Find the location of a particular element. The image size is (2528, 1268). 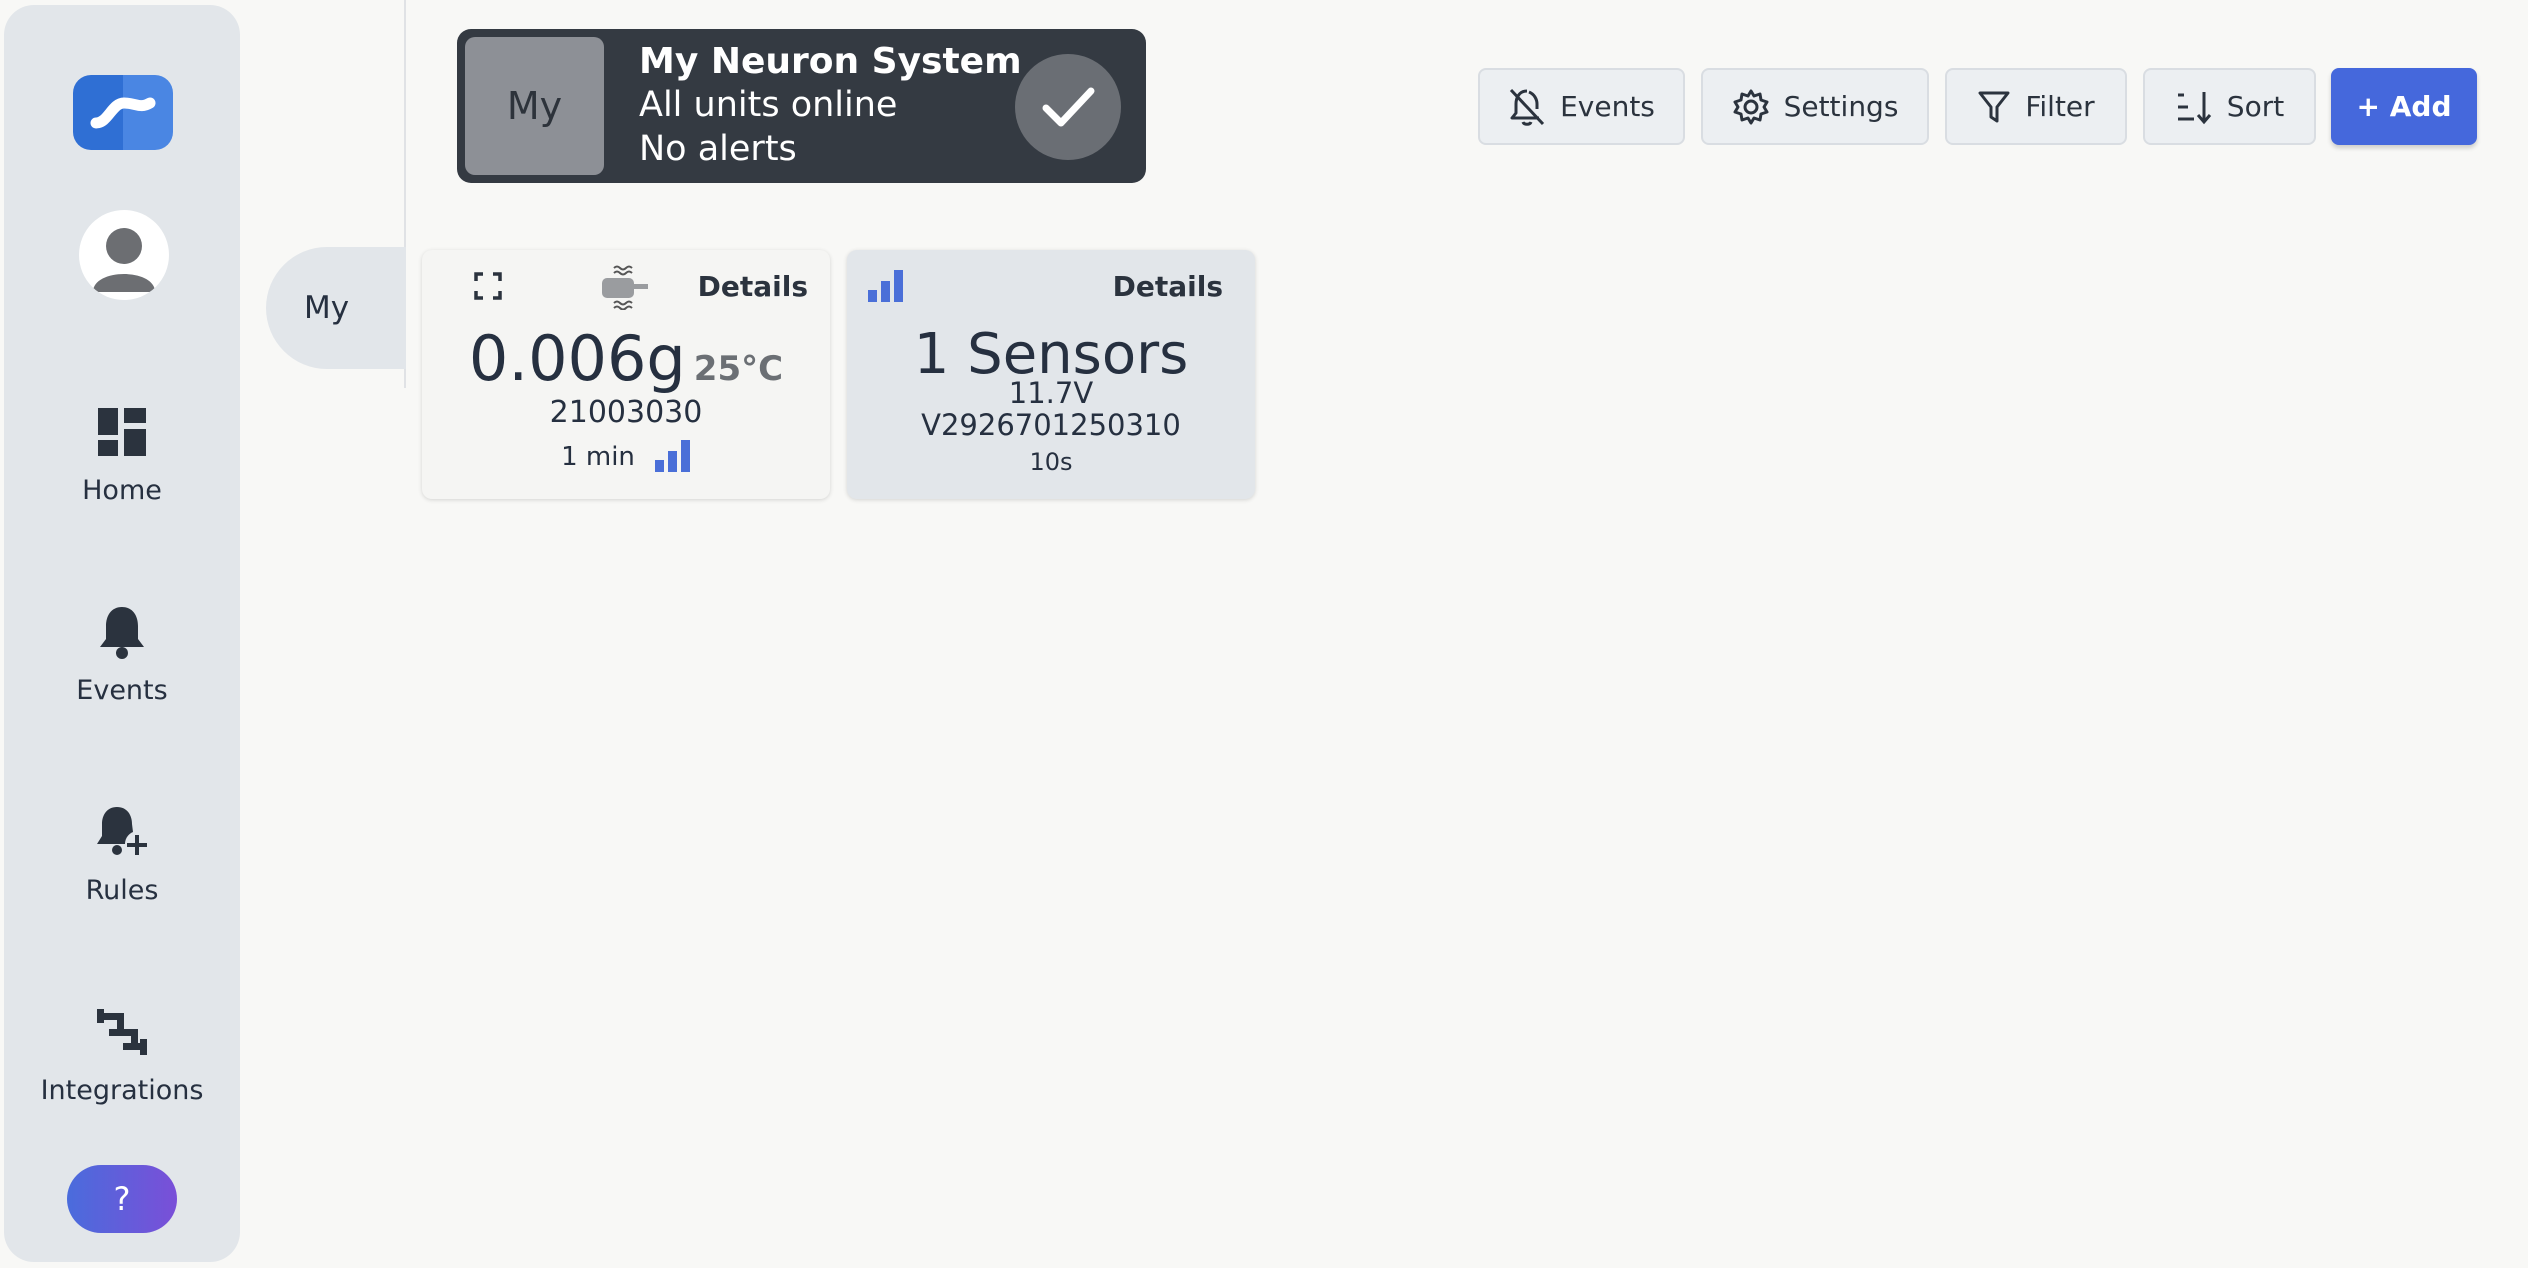

logo-mark-icon is located at coordinates (123, 112).